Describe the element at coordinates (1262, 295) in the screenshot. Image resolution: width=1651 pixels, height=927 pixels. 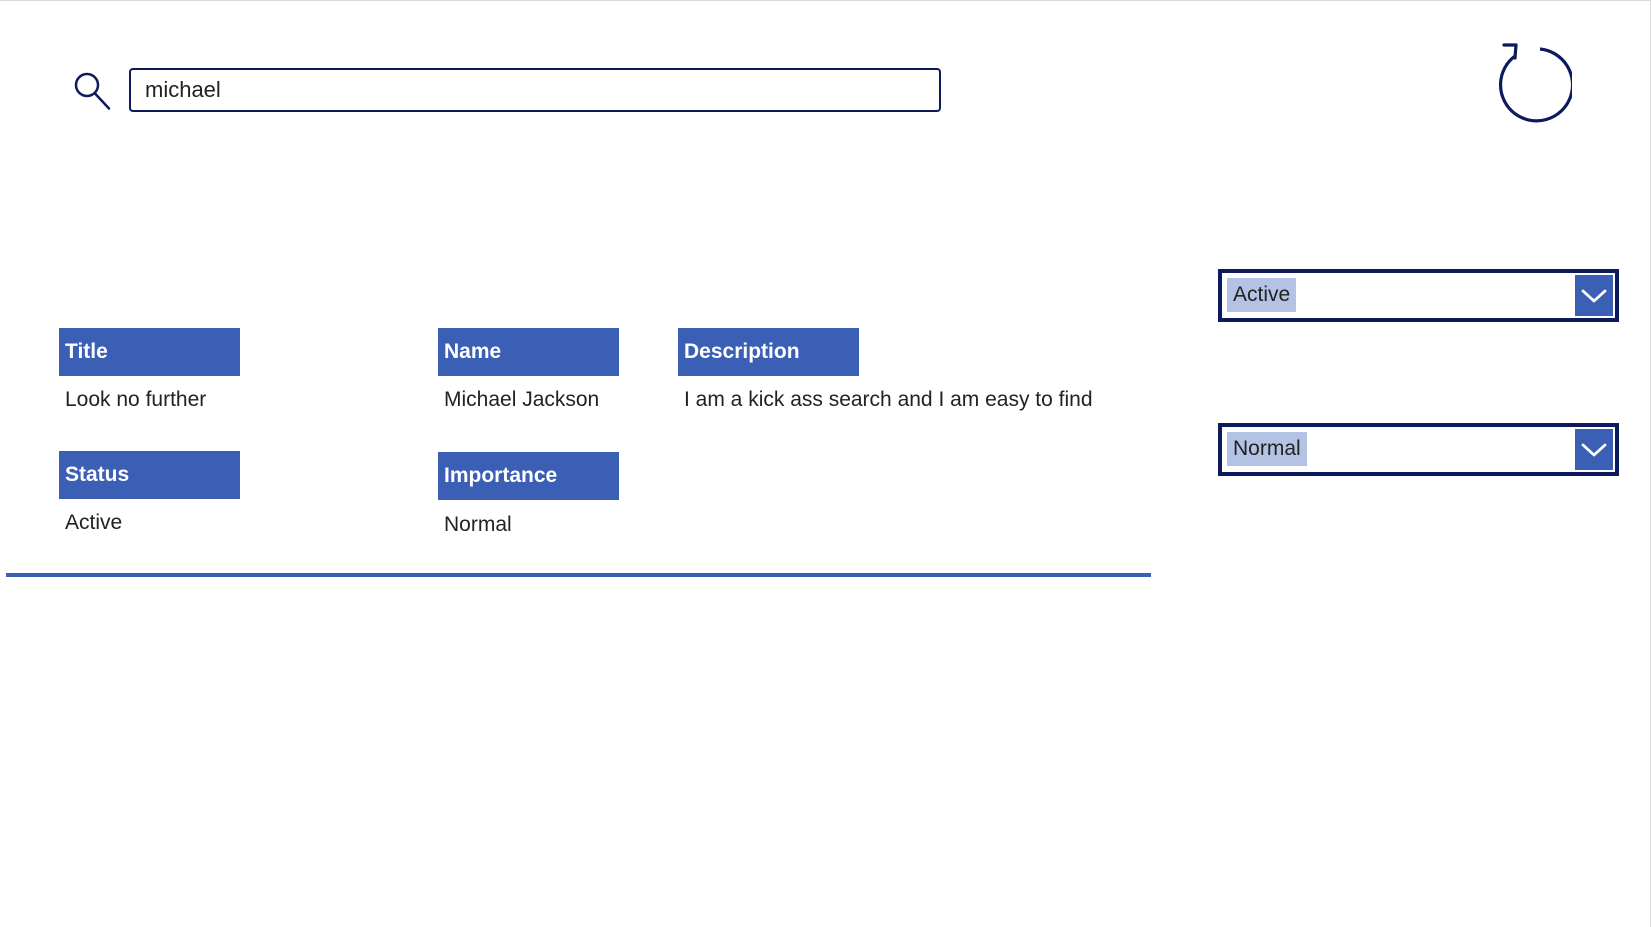
I see `status-dropdown-value: Active` at that location.